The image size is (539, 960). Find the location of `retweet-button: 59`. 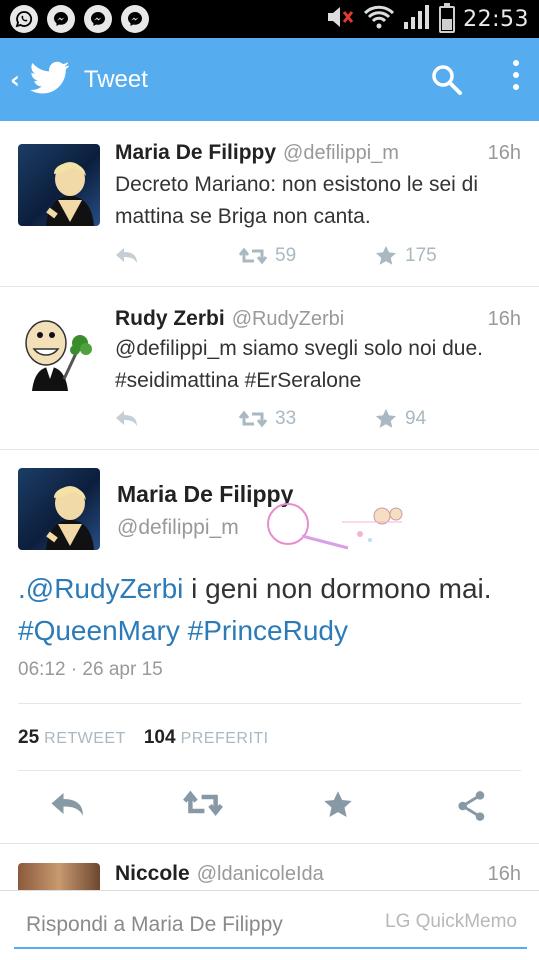

retweet-button: 59 is located at coordinates (307, 256).